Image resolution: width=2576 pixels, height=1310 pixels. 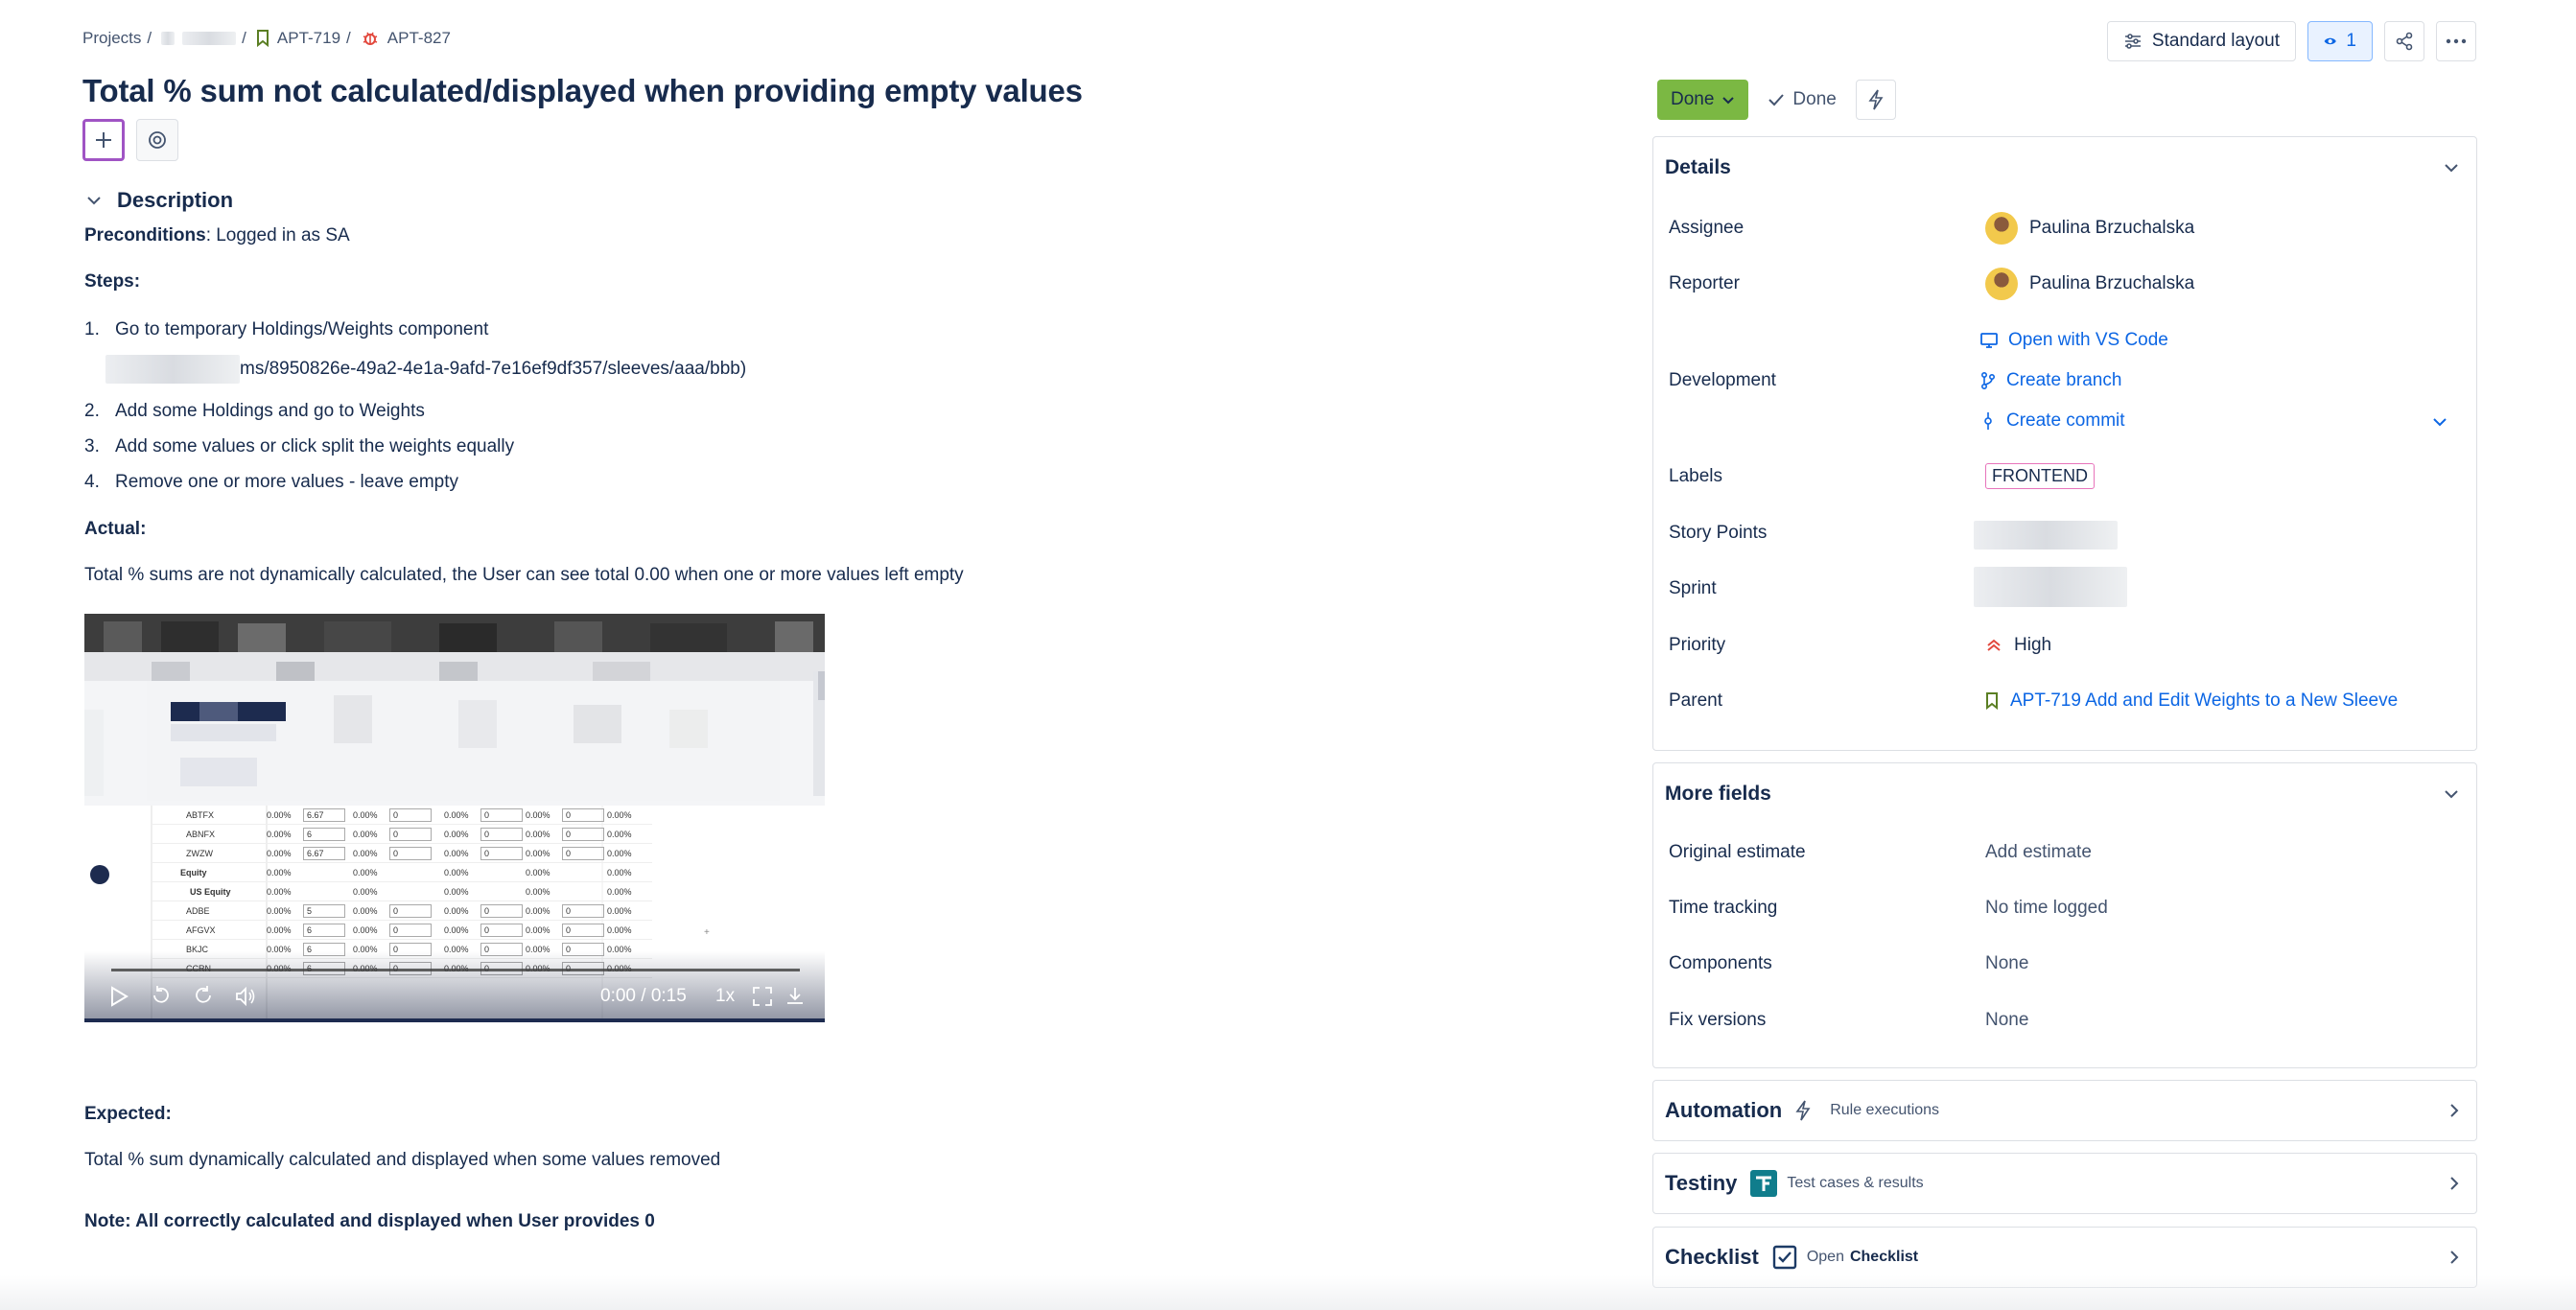 I want to click on play-button, so click(x=119, y=996).